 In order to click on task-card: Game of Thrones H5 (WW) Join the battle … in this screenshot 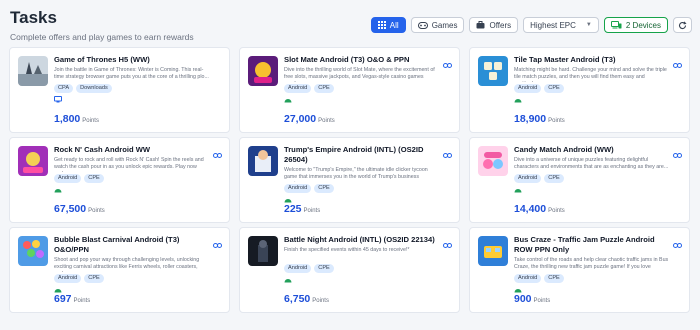, I will do `click(119, 90)`.